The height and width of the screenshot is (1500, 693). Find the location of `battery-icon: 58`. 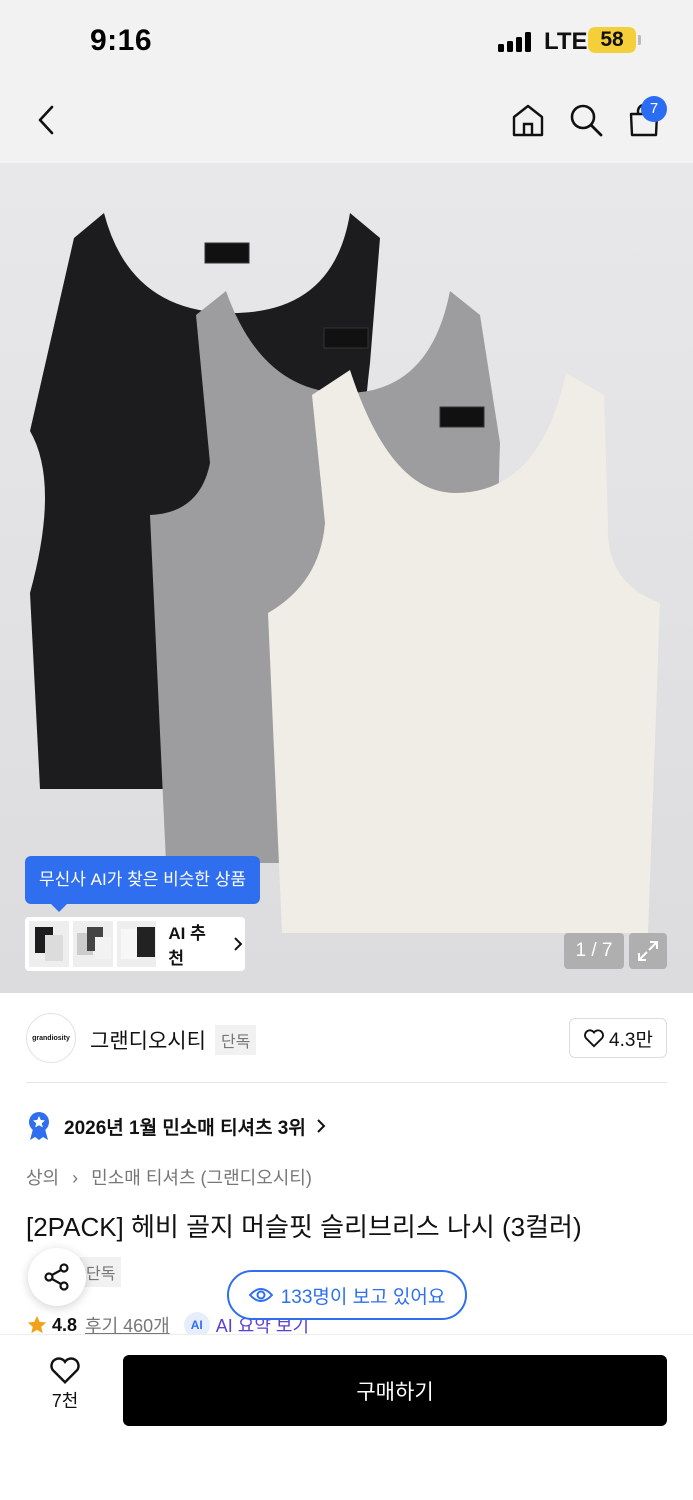

battery-icon: 58 is located at coordinates (612, 40).